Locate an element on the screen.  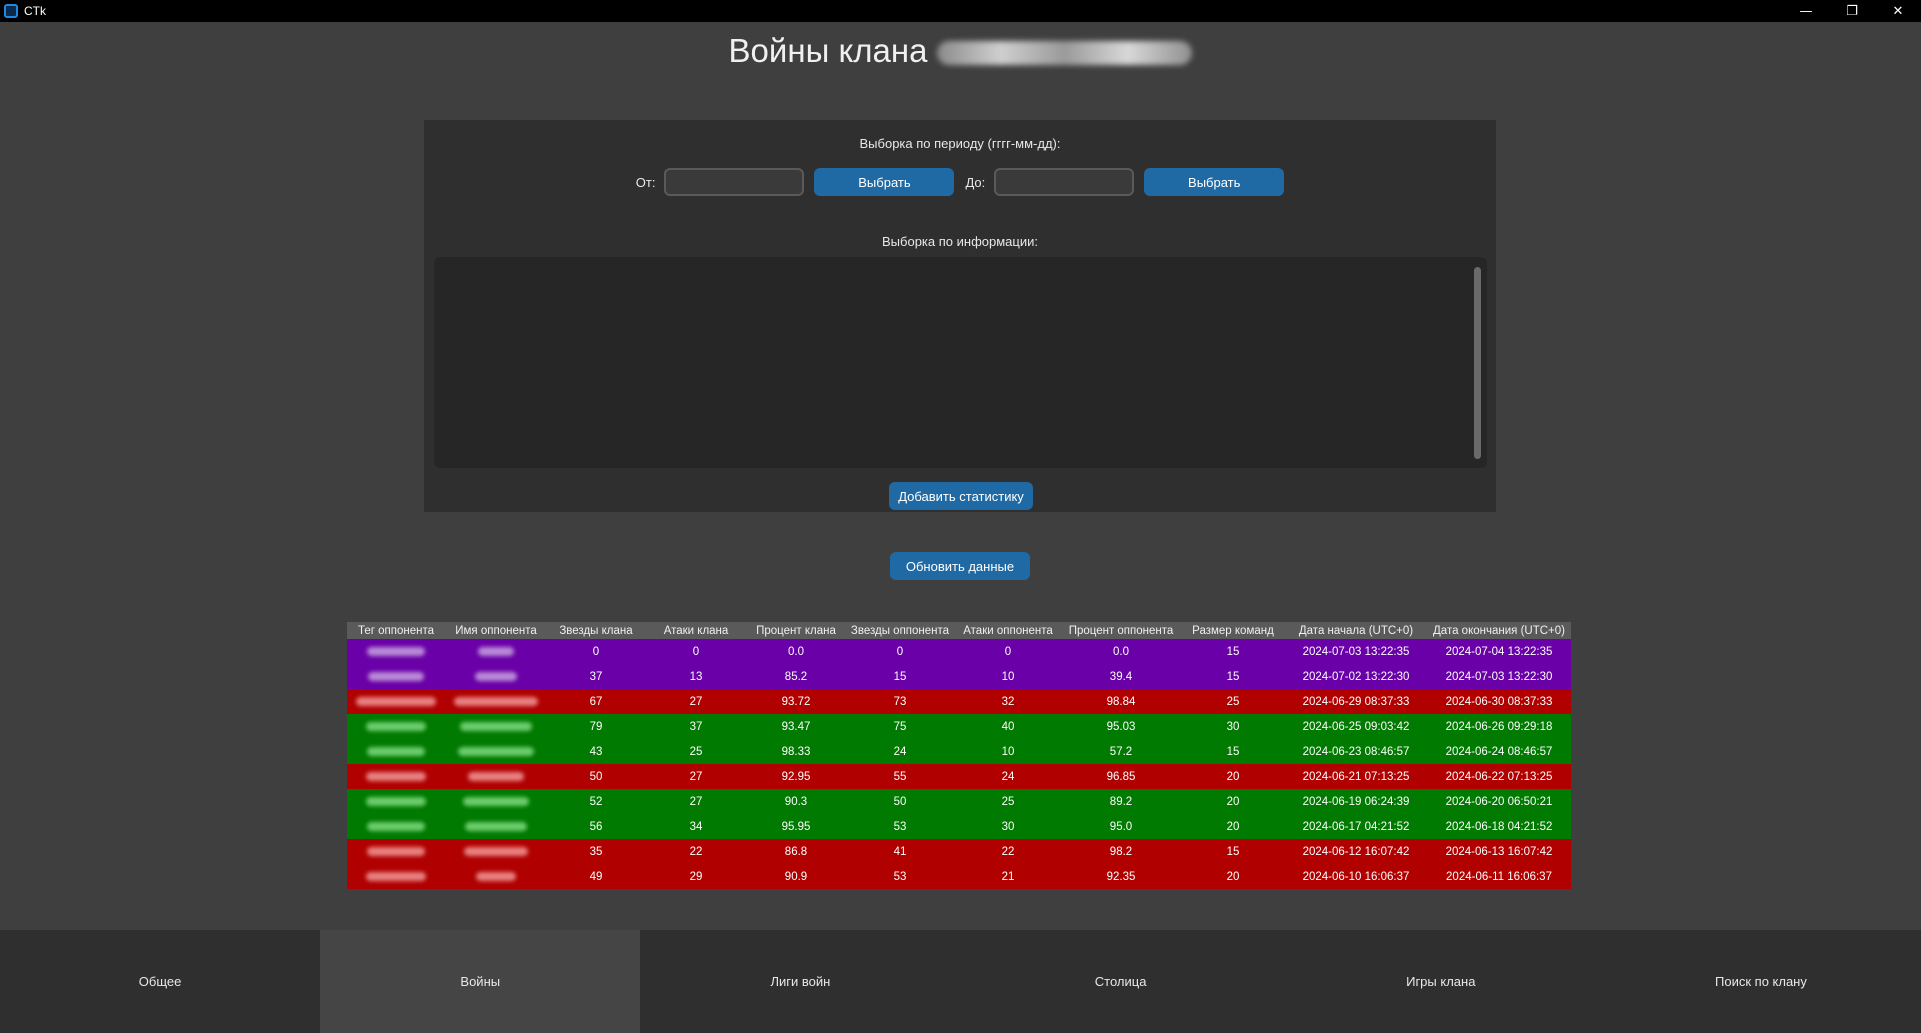
tab-war-leagues: Лиги войн is located at coordinates (800, 981).